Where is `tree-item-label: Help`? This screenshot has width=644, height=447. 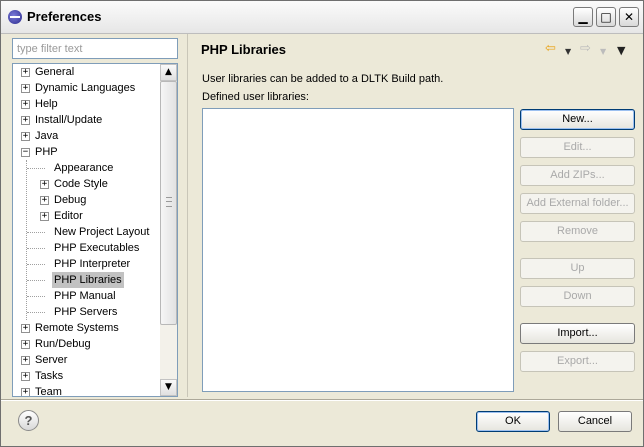 tree-item-label: Help is located at coordinates (46, 104).